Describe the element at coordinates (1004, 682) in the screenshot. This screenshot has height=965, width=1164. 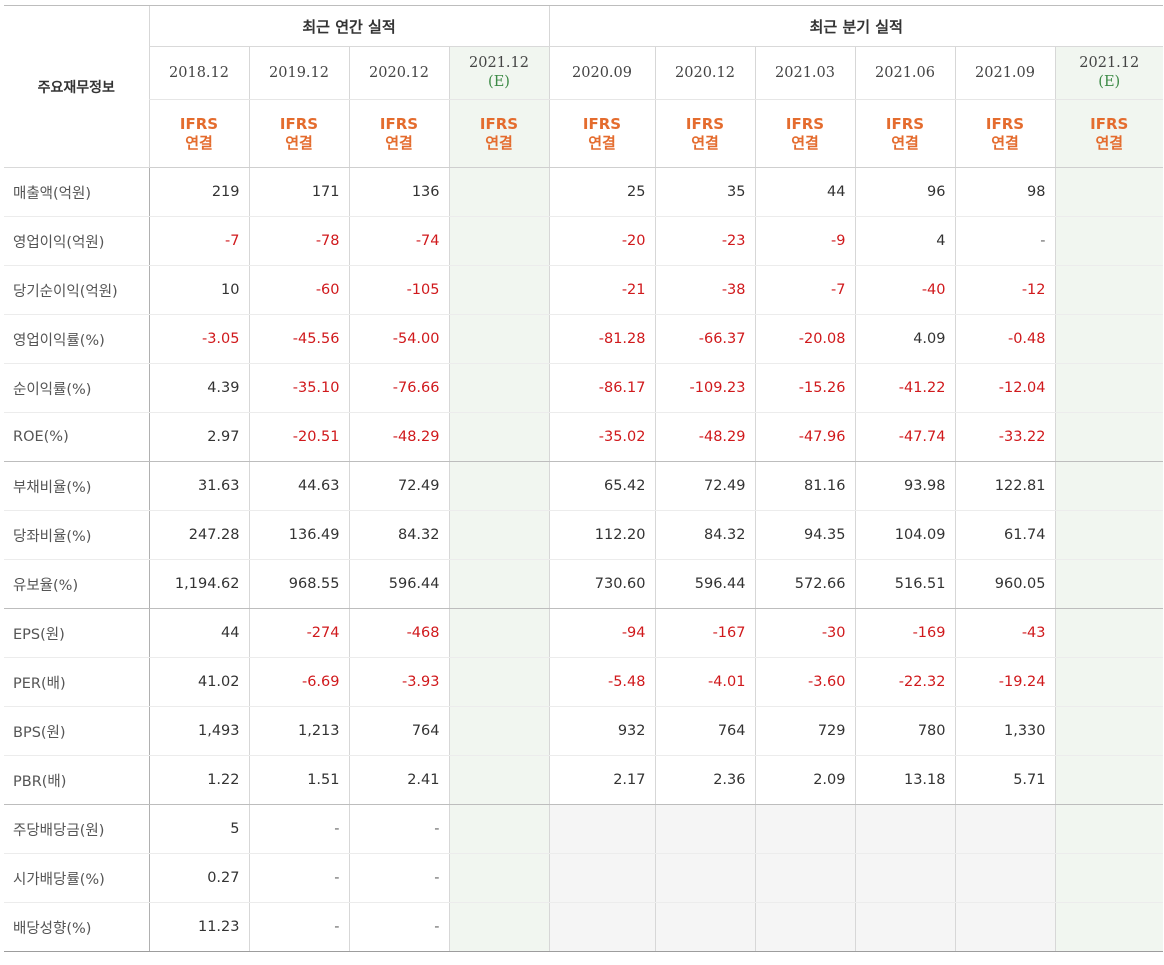
I see `table-cell: -19.24` at that location.